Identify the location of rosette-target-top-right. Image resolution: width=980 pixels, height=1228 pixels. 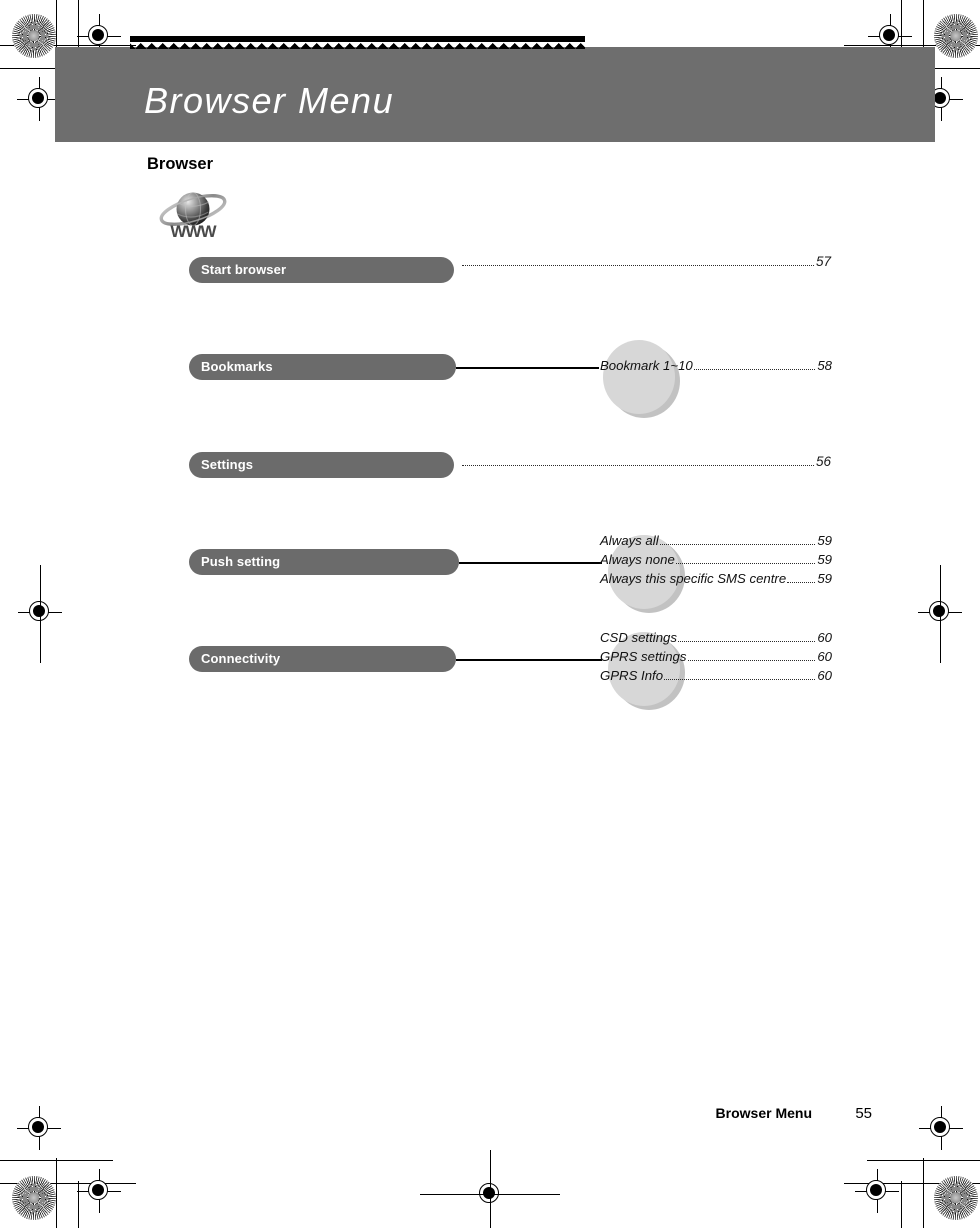
(956, 36).